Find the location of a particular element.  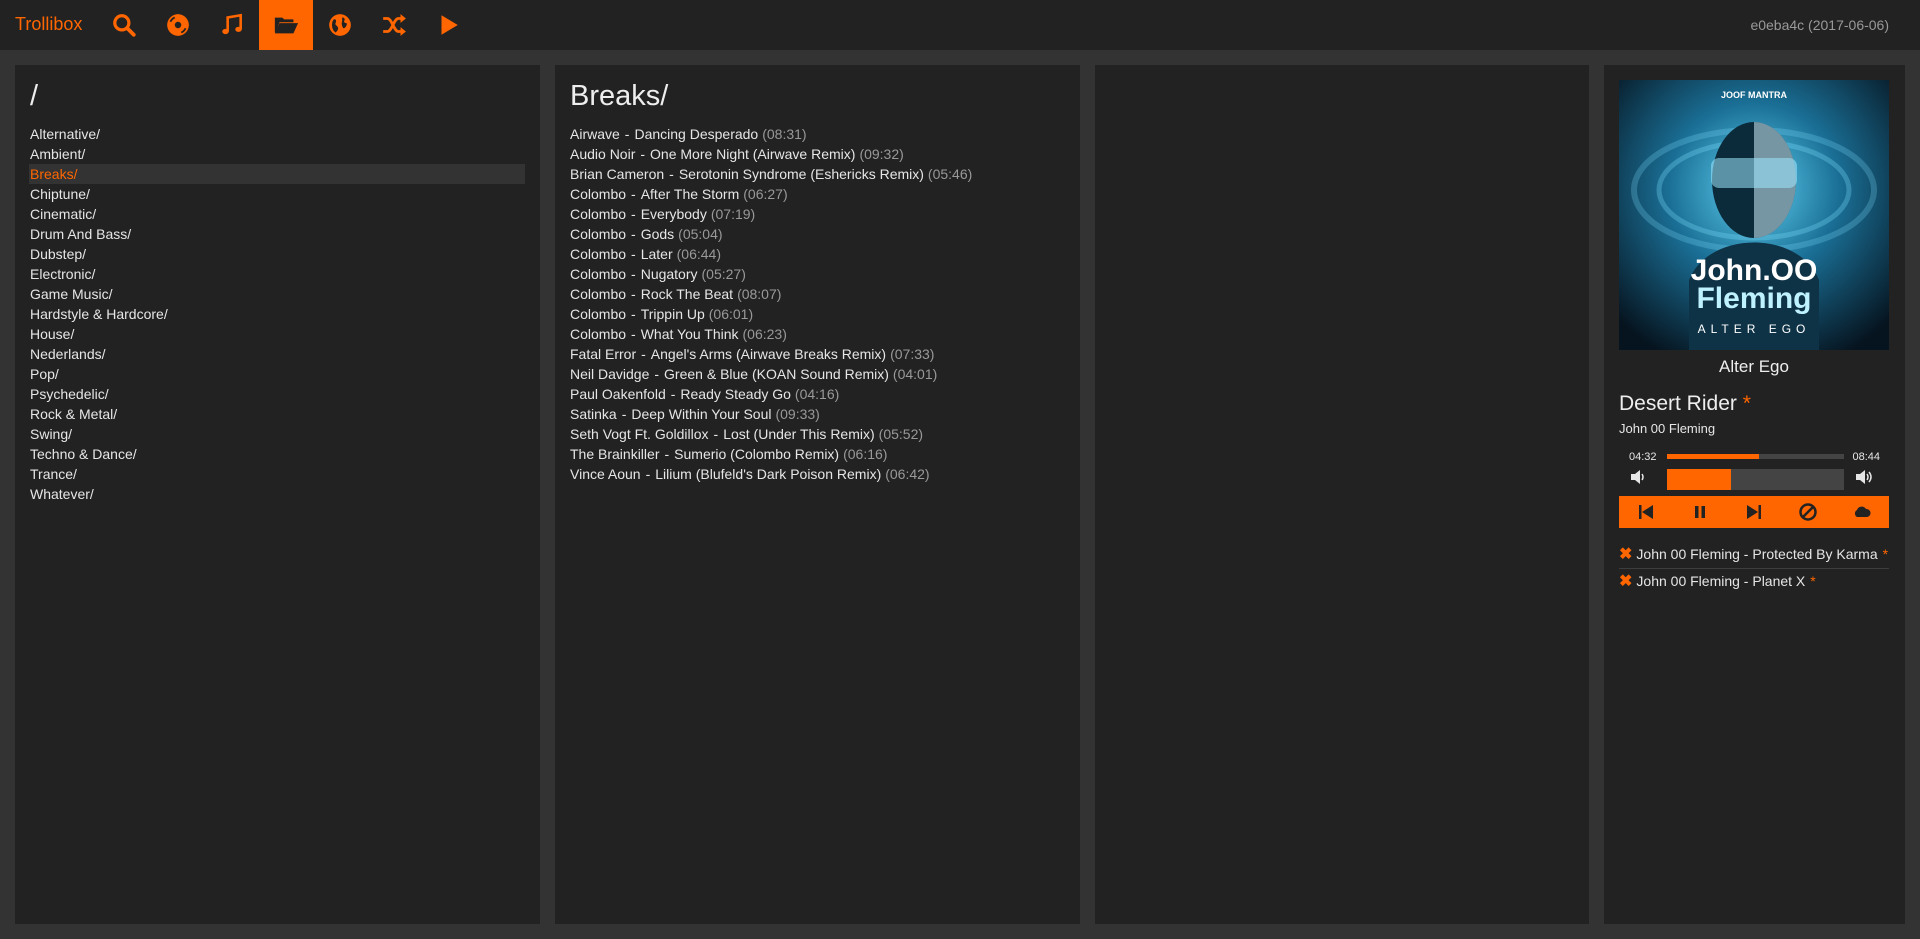

folder-item: Alternative/ is located at coordinates (277, 134).